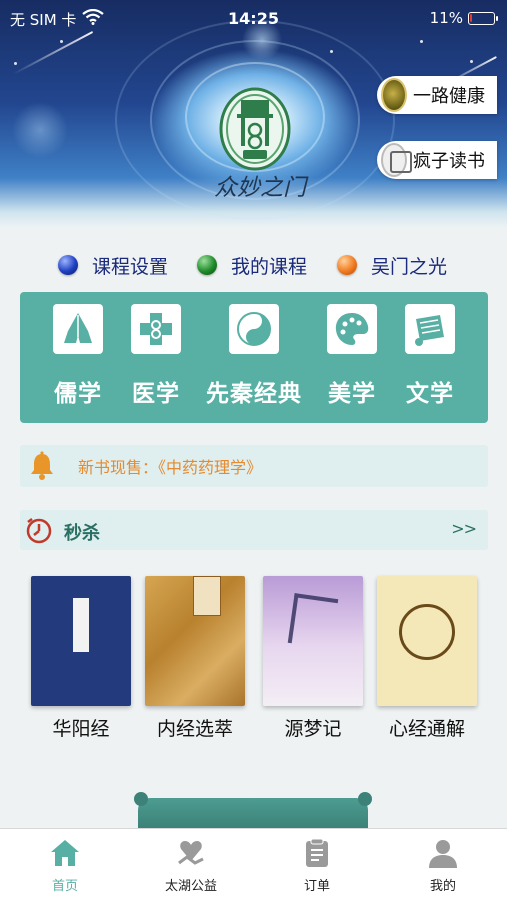 The image size is (507, 900). Describe the element at coordinates (426, 729) in the screenshot. I see `book-title: 心经通解` at that location.